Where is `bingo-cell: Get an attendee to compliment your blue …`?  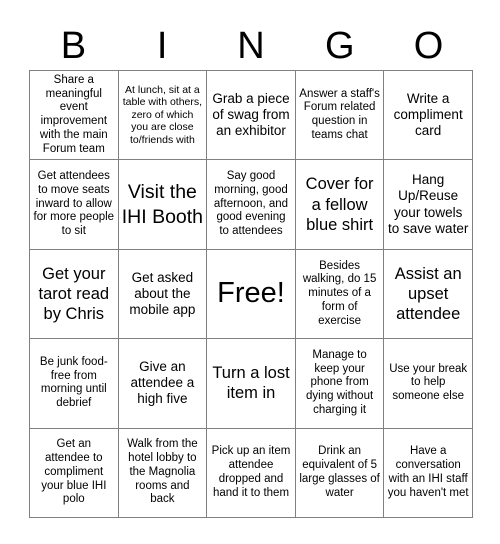
bingo-cell: Get an attendee to compliment your blue … is located at coordinates (74, 473).